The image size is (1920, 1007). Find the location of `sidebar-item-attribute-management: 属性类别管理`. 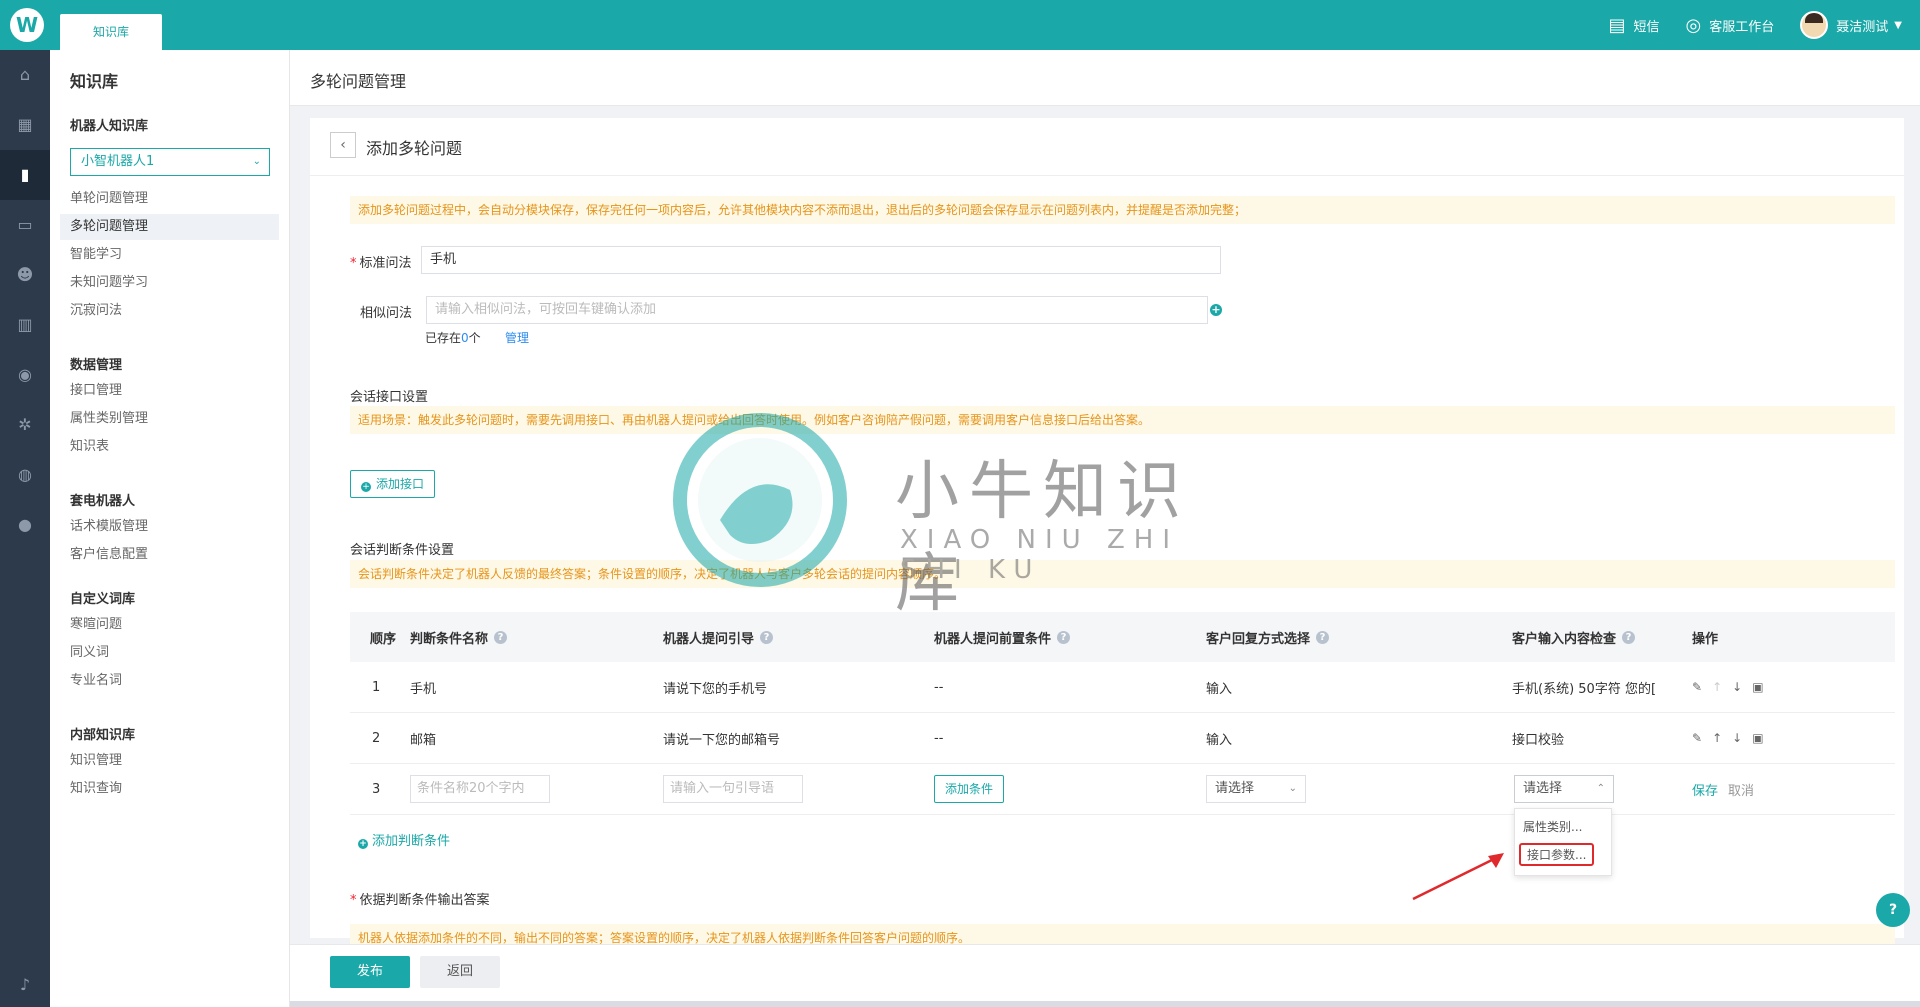

sidebar-item-attribute-management: 属性类别管理 is located at coordinates (174, 419).